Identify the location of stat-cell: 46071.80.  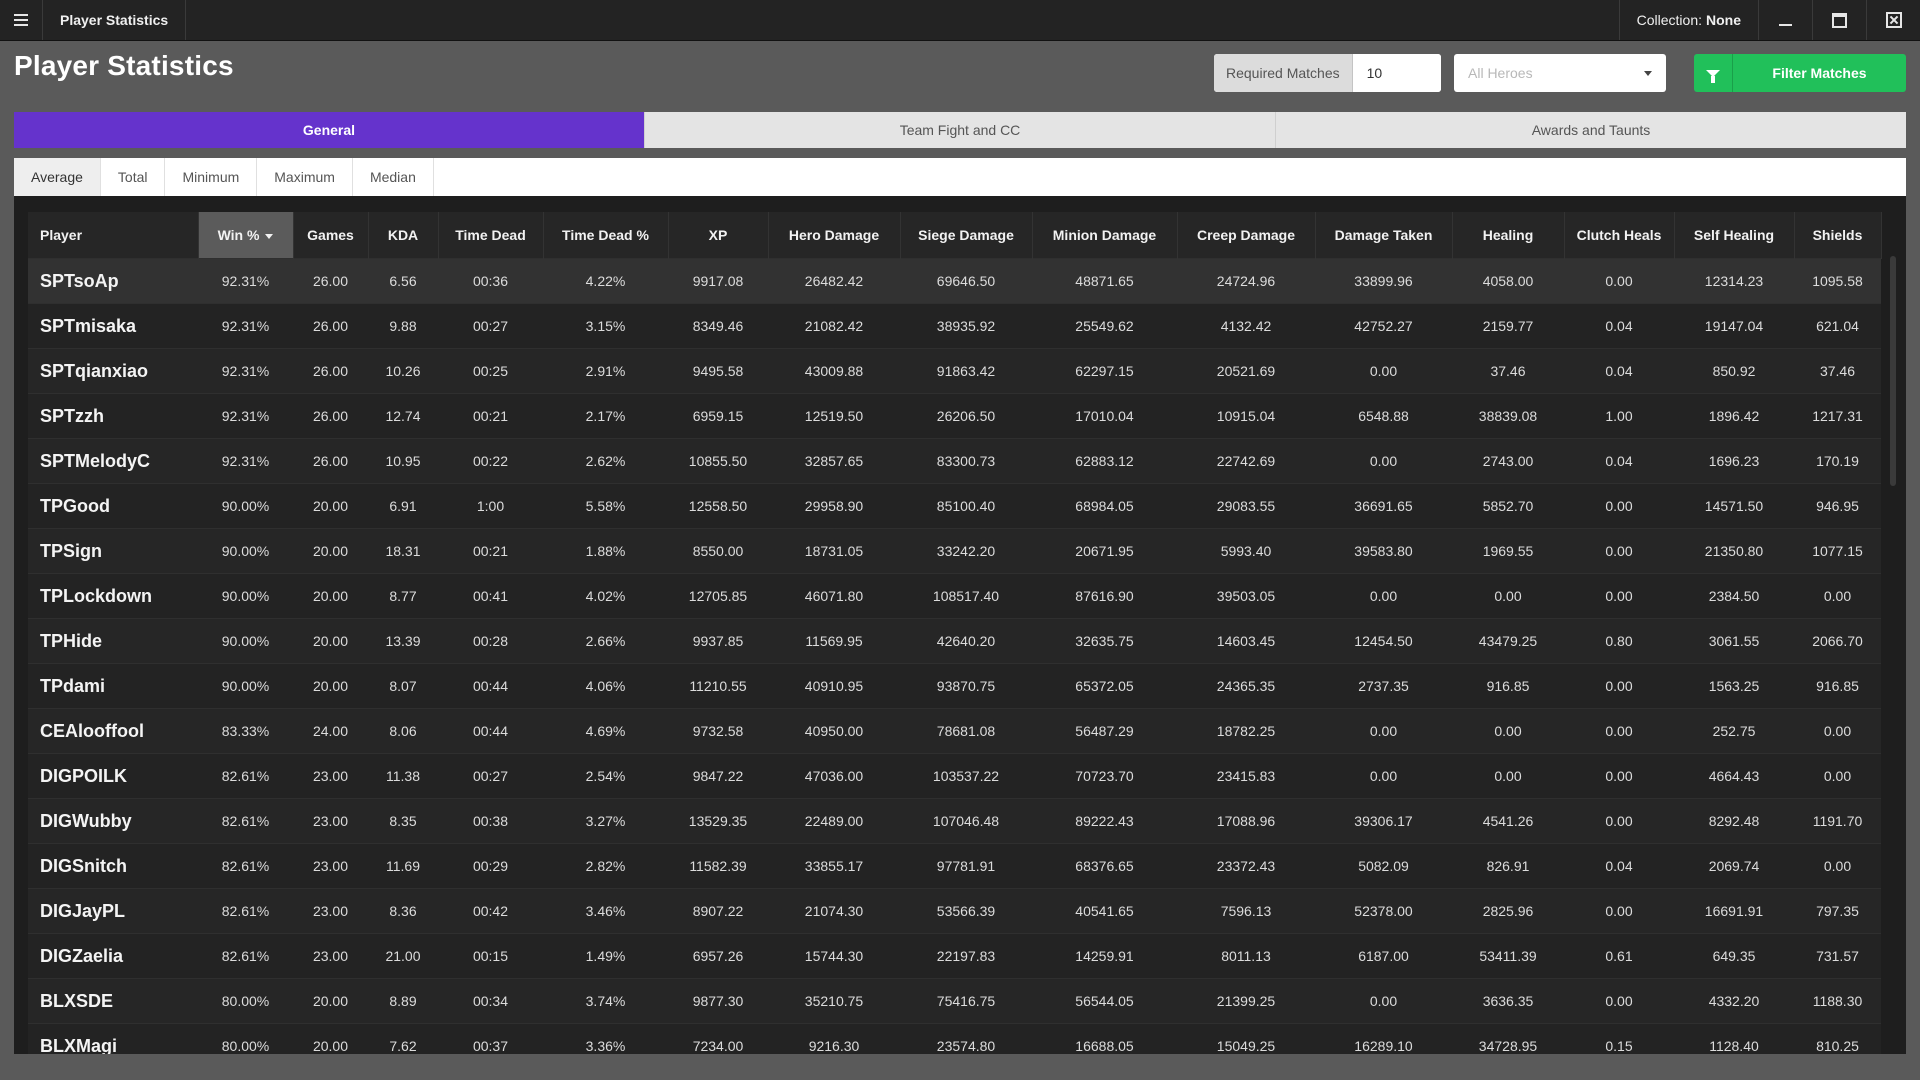
(834, 596).